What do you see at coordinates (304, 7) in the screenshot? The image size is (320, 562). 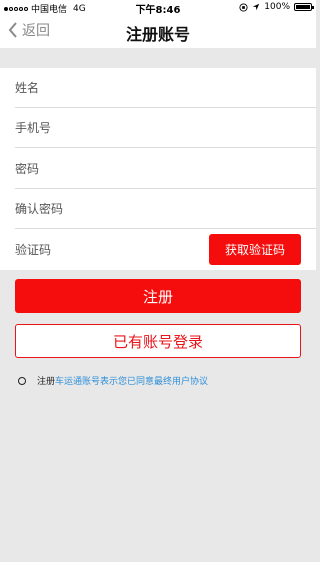 I see `battery-icon` at bounding box center [304, 7].